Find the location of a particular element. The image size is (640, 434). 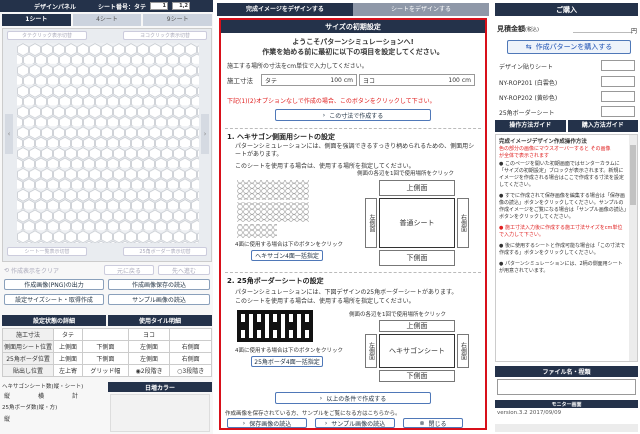

redo-button: 先へ進む is located at coordinates (184, 270).